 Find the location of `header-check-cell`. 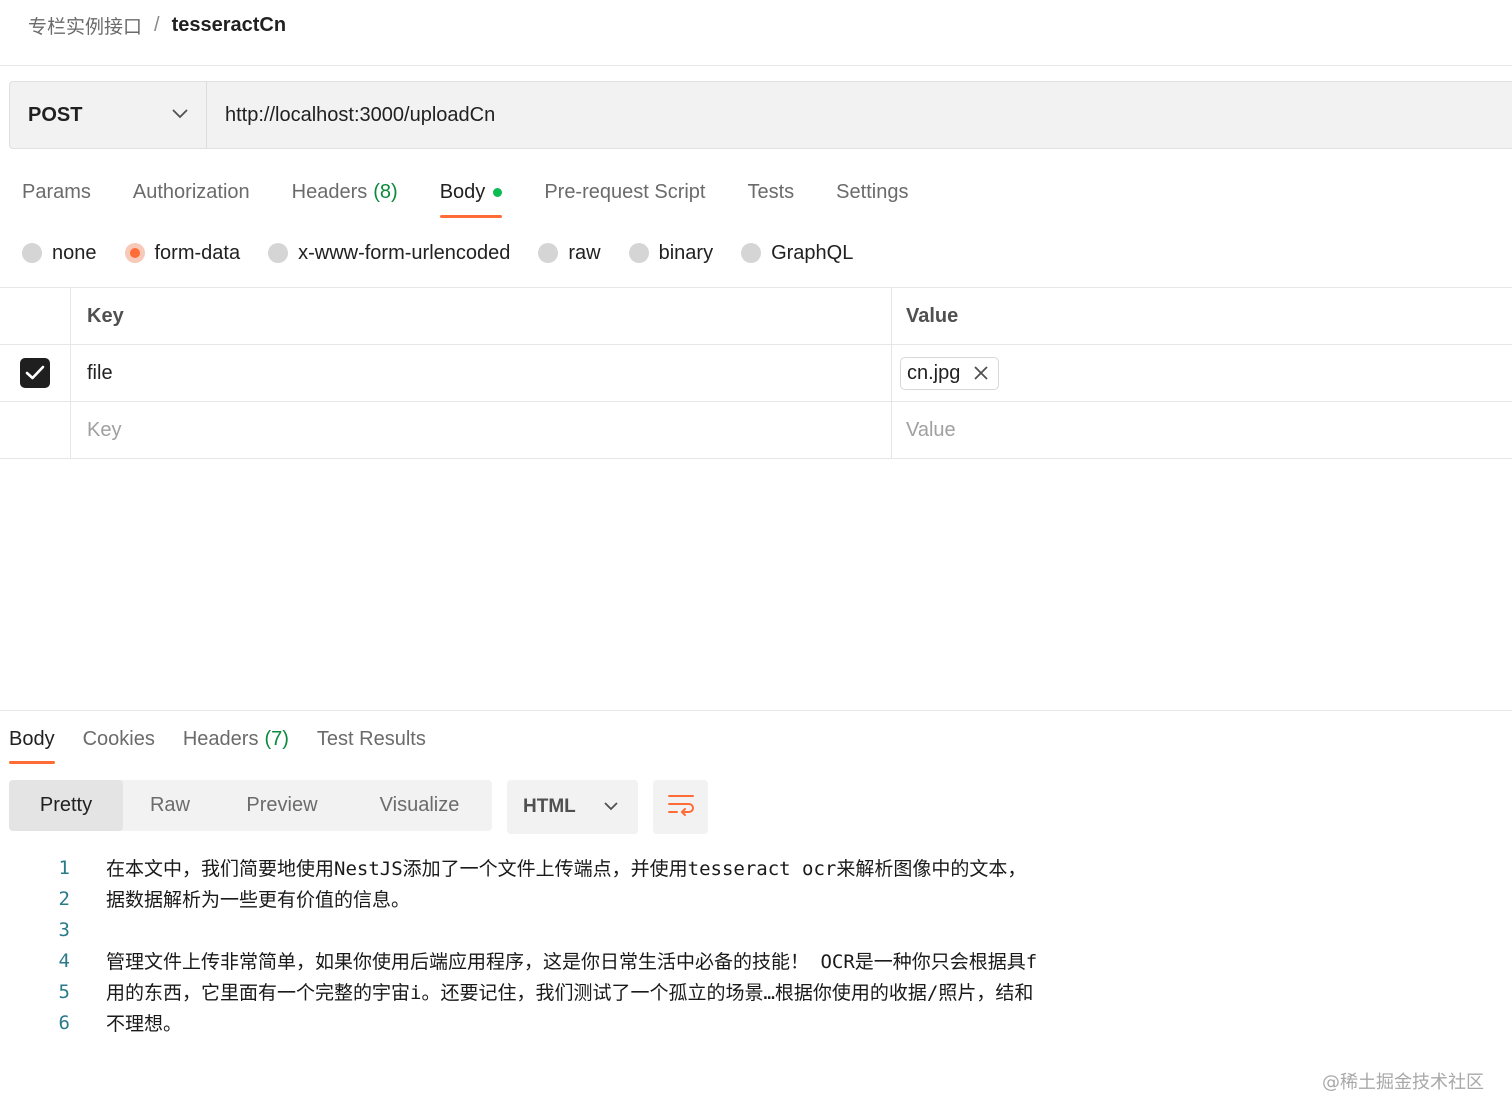

header-check-cell is located at coordinates (35, 316).